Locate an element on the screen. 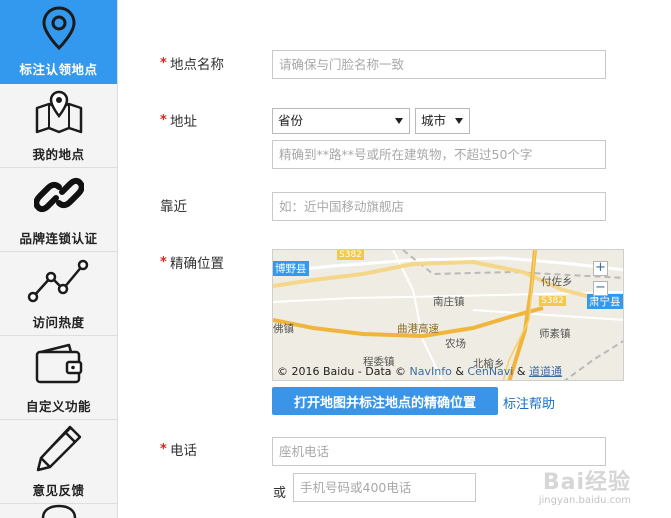 The height and width of the screenshot is (518, 671). sidebar-item-feedback: 意见反馈 is located at coordinates (58, 462).